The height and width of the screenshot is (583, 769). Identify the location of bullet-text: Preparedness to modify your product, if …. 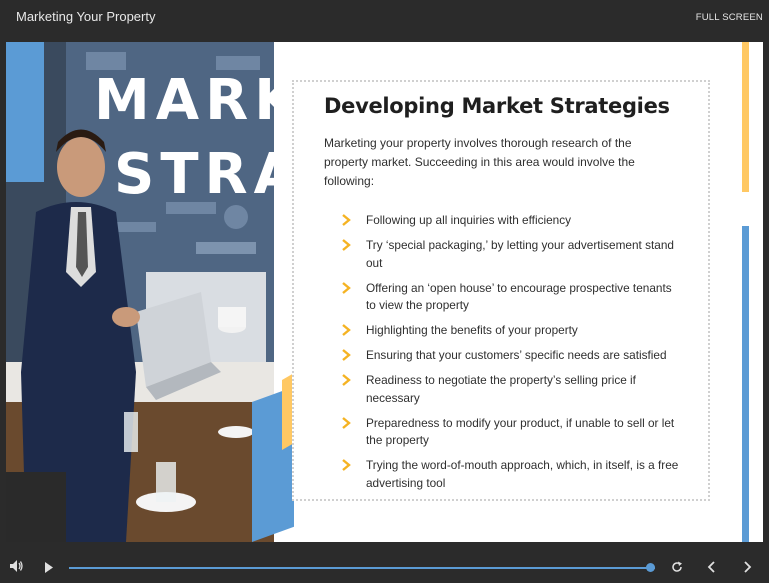
(520, 431).